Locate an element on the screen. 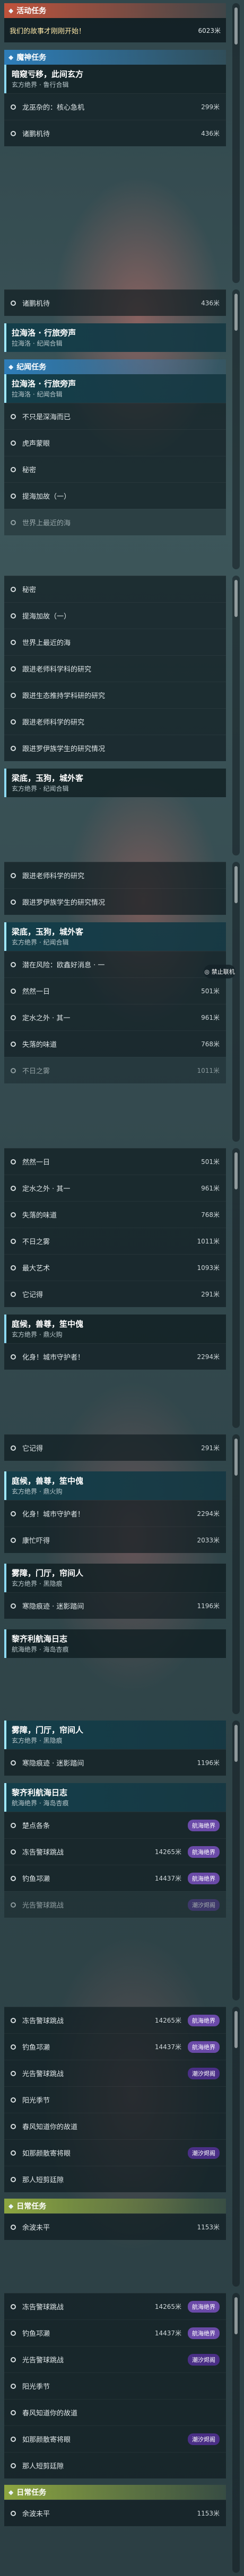 Image resolution: width=244 pixels, height=2576 pixels. list-item: 跟进老师科学科的研究 is located at coordinates (115, 668).